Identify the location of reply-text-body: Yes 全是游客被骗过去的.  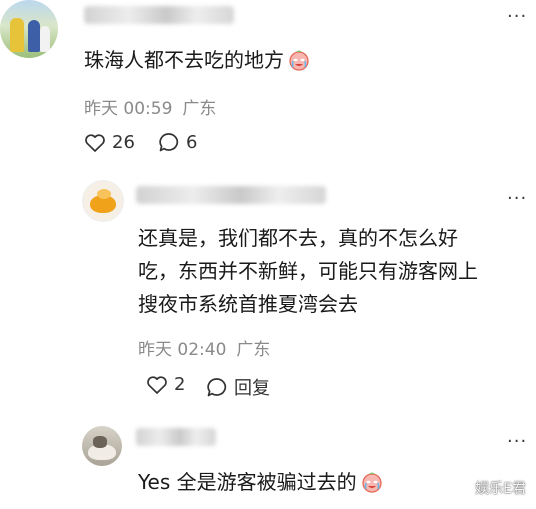
(247, 482).